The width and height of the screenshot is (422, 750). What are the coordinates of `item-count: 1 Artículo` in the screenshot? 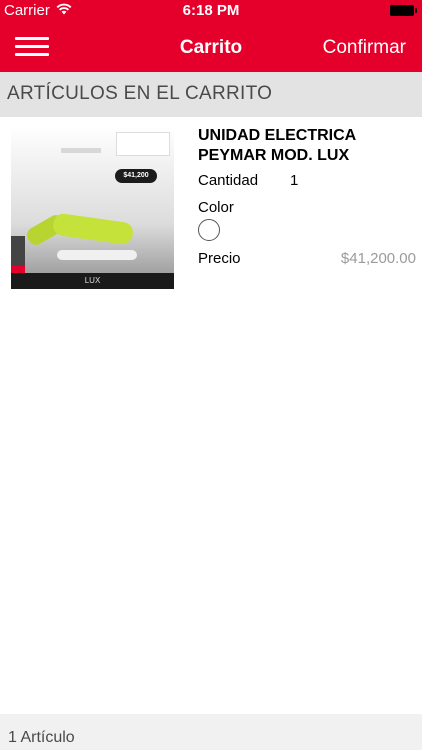 It's located at (41, 737).